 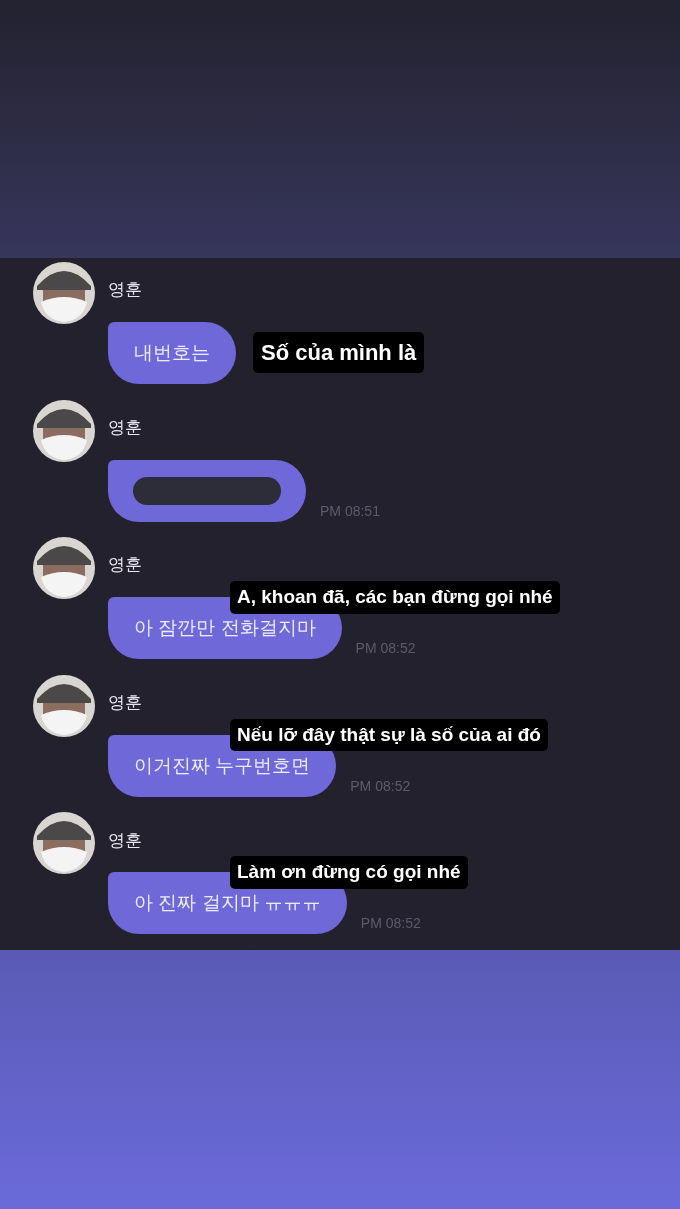 I want to click on caption: Số của mình là, so click(x=339, y=352).